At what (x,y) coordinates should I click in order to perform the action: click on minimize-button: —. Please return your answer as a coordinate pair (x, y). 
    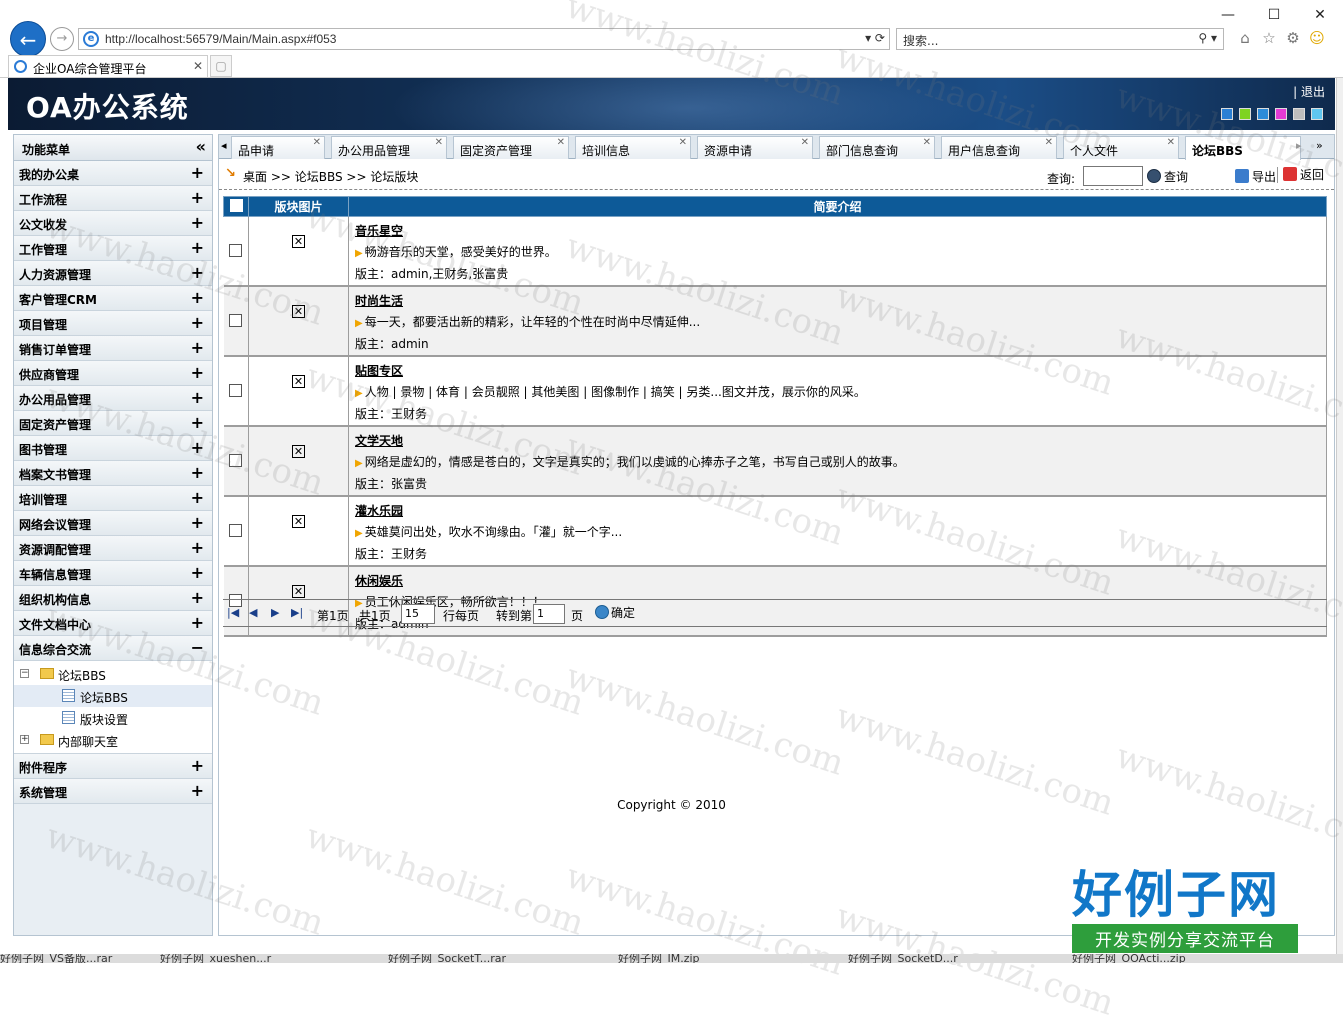
    Looking at the image, I should click on (1228, 15).